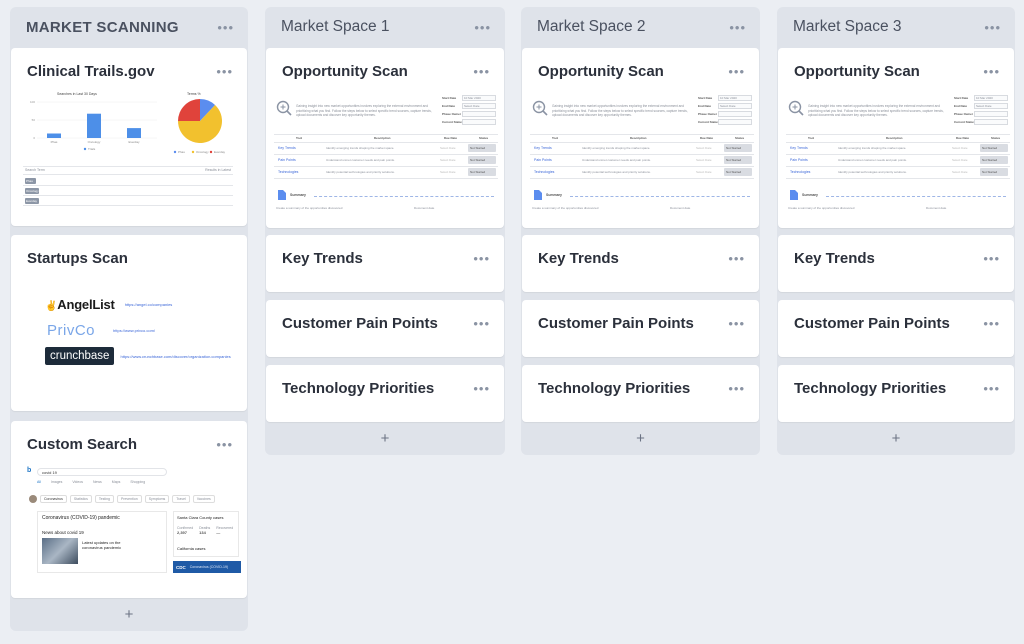 This screenshot has width=1024, height=644. Describe the element at coordinates (56, 482) in the screenshot. I see `search-tab: Images` at that location.